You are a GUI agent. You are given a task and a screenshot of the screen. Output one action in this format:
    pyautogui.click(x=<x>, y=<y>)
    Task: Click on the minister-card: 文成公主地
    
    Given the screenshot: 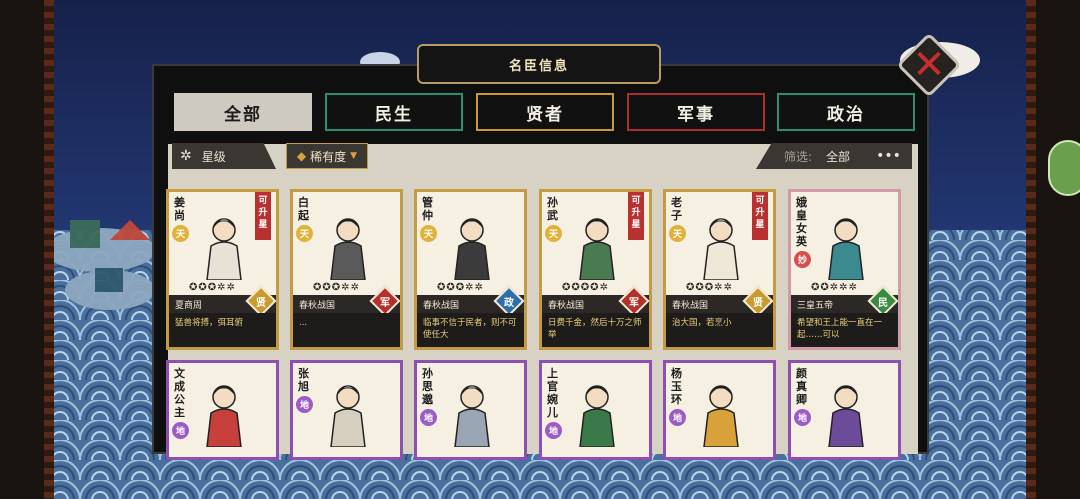 What is the action you would take?
    pyautogui.click(x=222, y=410)
    